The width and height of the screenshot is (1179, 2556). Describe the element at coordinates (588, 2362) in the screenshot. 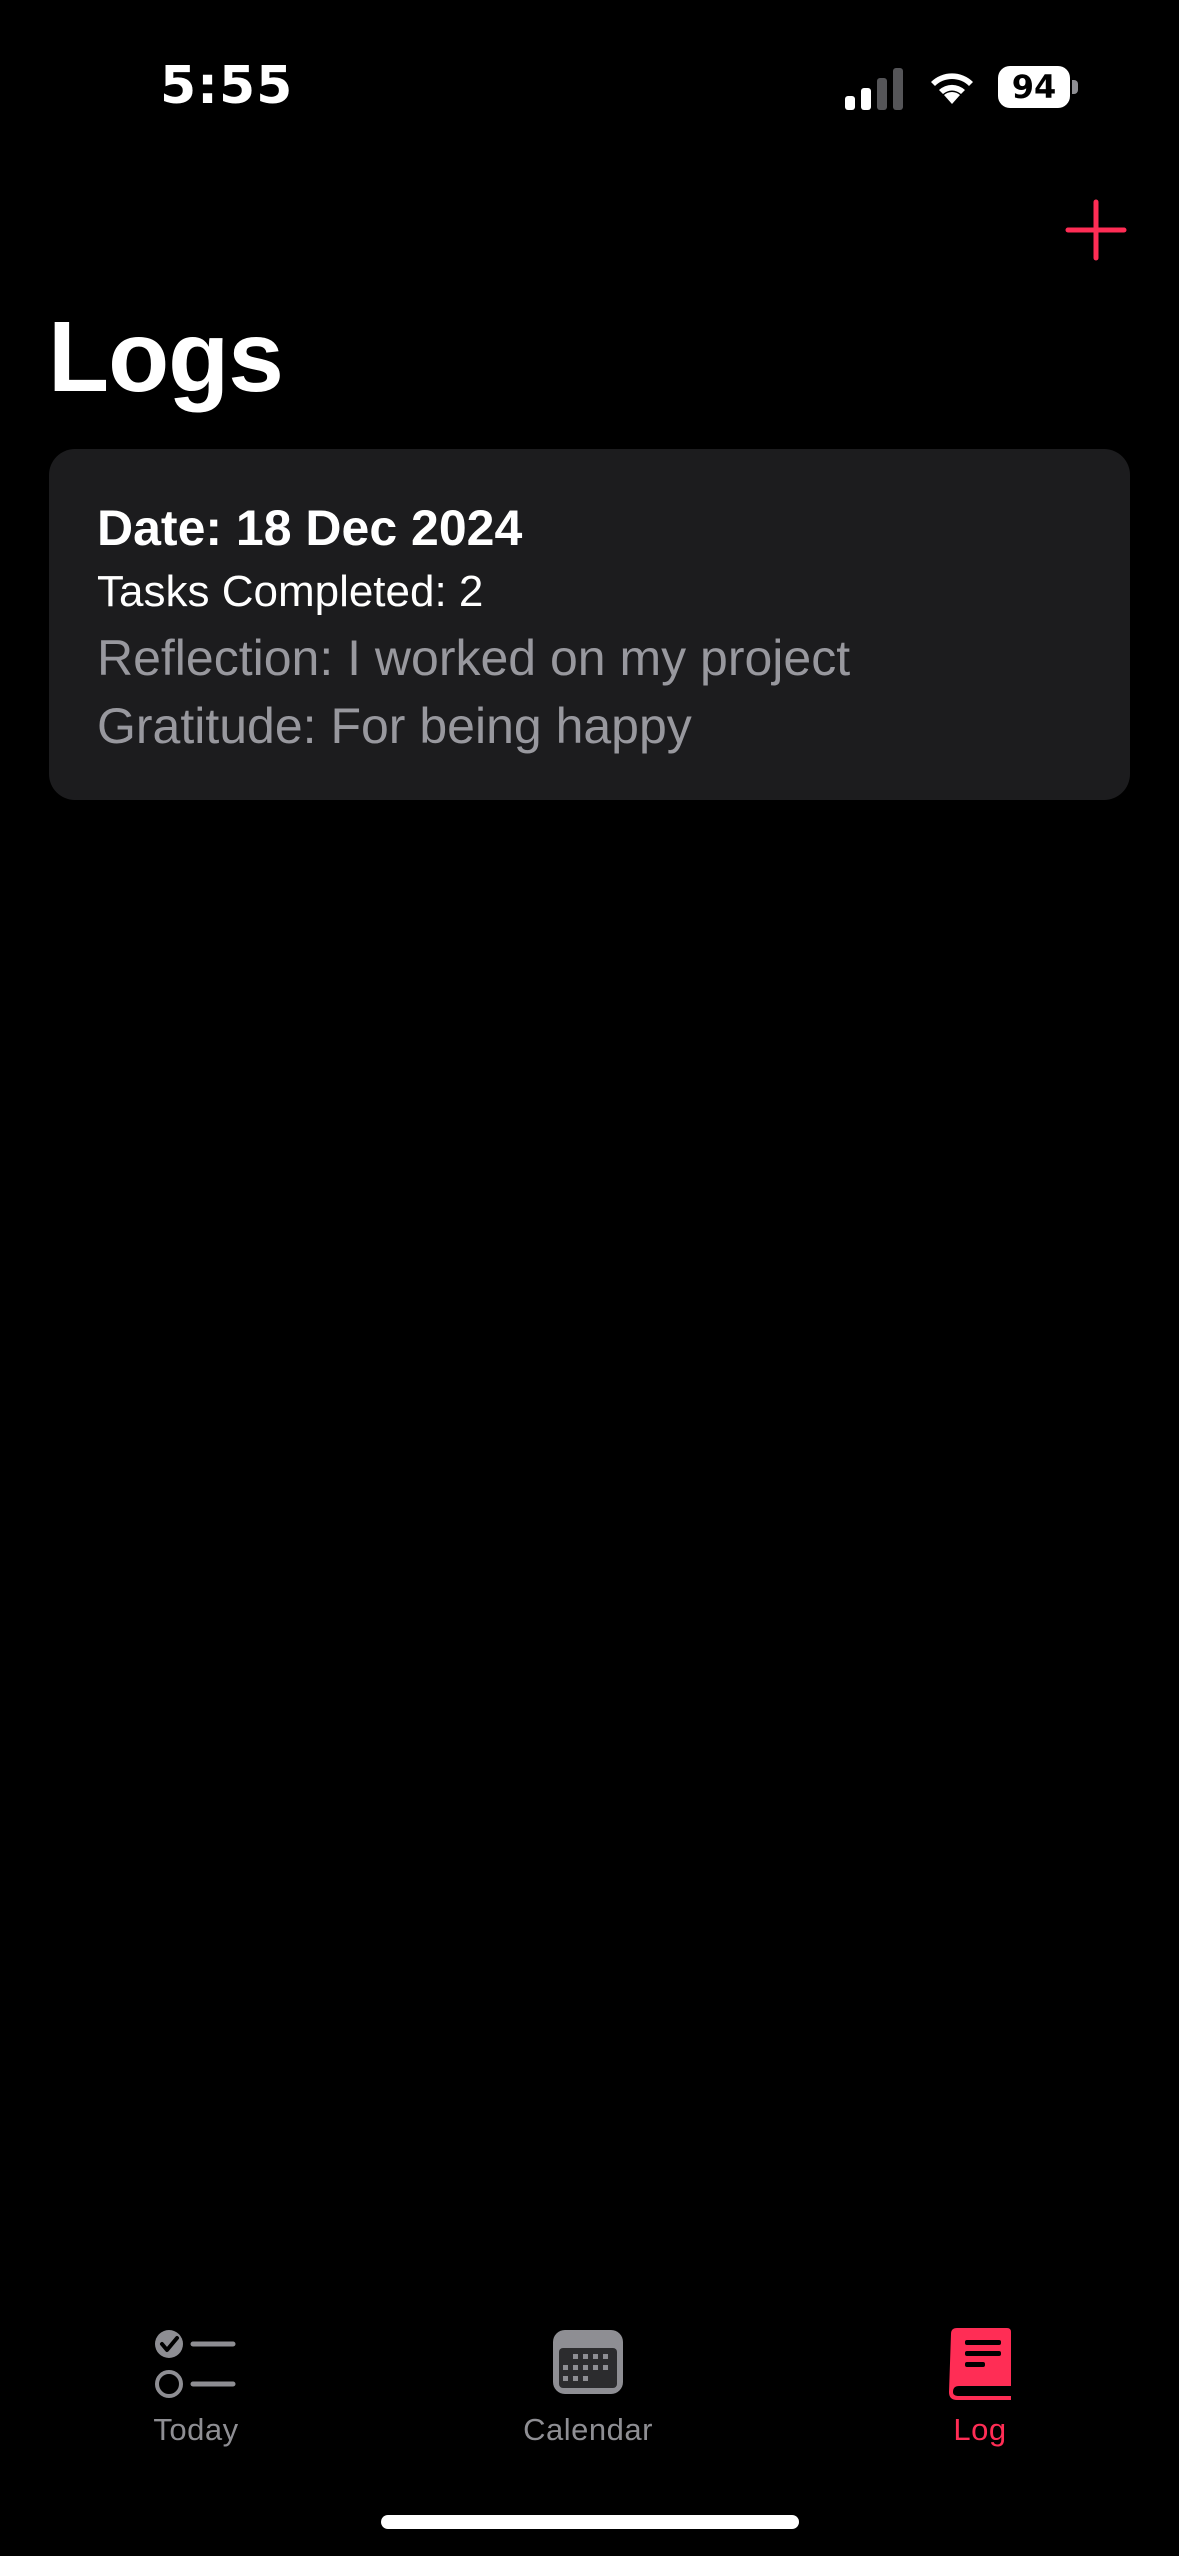

I see `calendar-icon` at that location.